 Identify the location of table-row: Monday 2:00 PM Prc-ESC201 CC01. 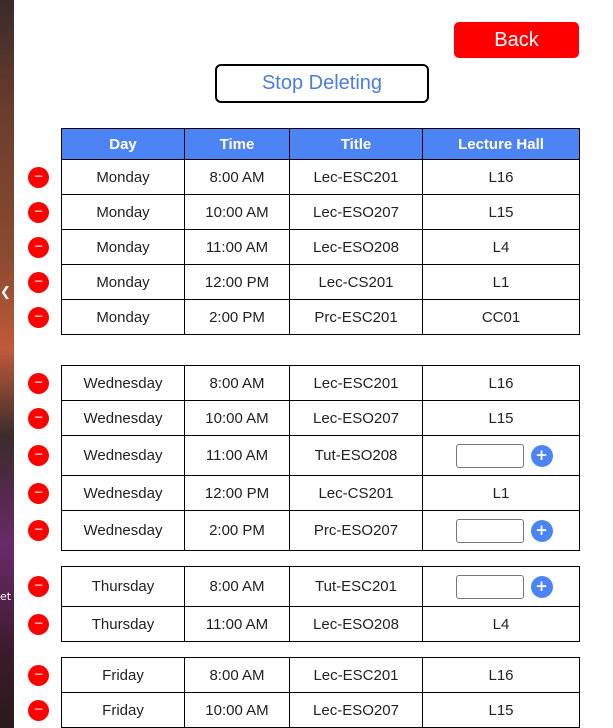
(320, 317).